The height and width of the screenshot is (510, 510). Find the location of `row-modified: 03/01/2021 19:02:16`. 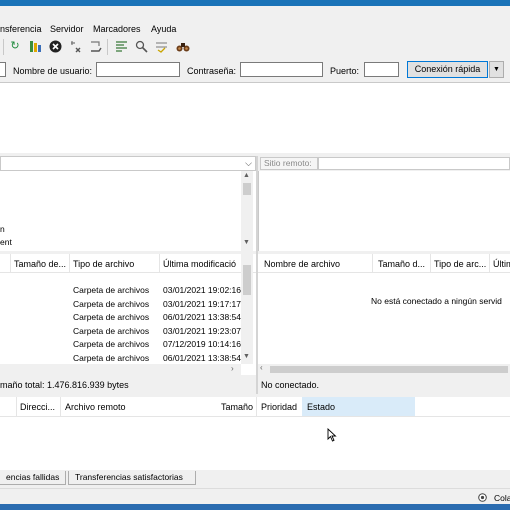

row-modified: 03/01/2021 19:02:16 is located at coordinates (202, 290).